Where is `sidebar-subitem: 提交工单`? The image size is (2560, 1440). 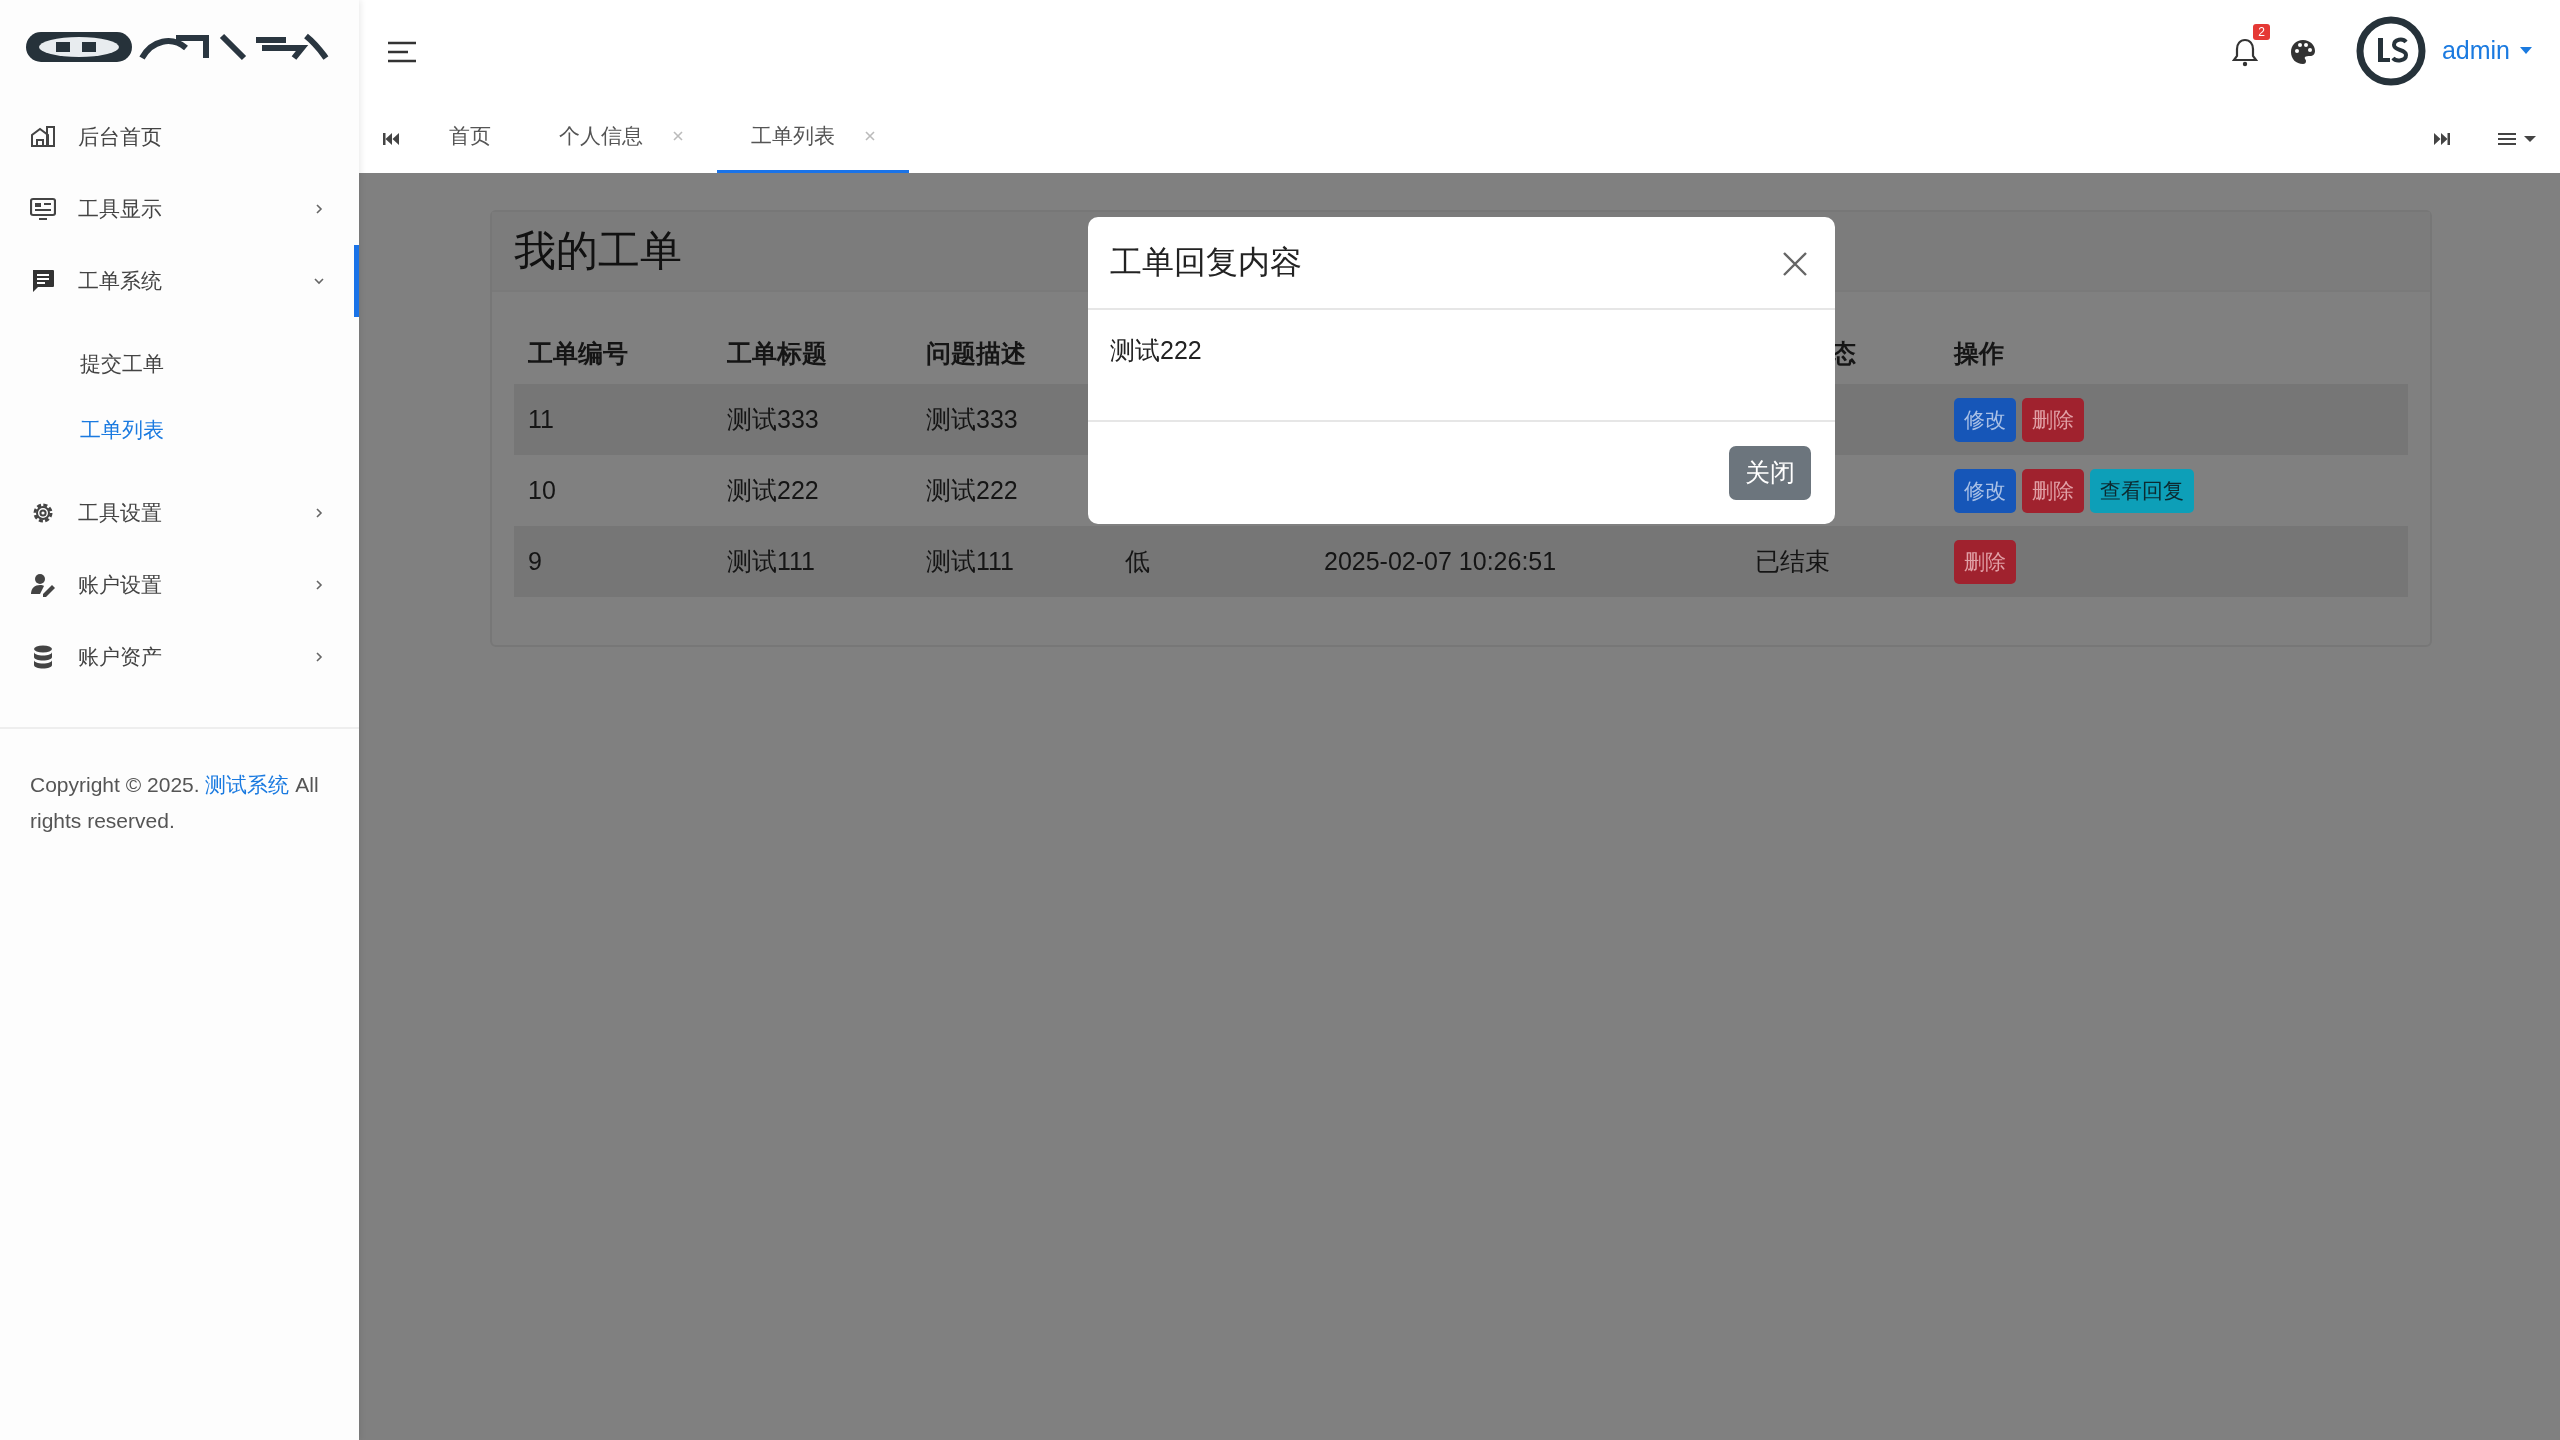 sidebar-subitem: 提交工单 is located at coordinates (122, 364).